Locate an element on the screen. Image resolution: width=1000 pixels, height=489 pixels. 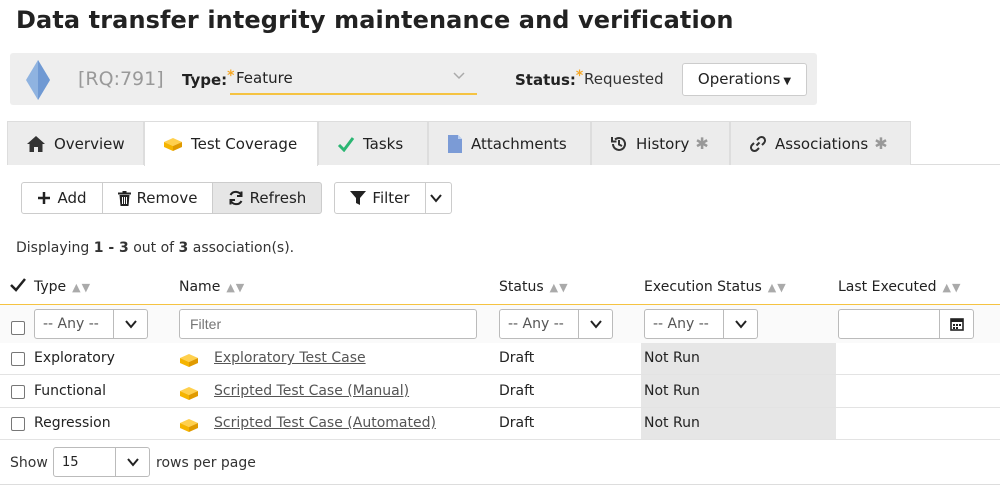
calendar-icon is located at coordinates (956, 324).